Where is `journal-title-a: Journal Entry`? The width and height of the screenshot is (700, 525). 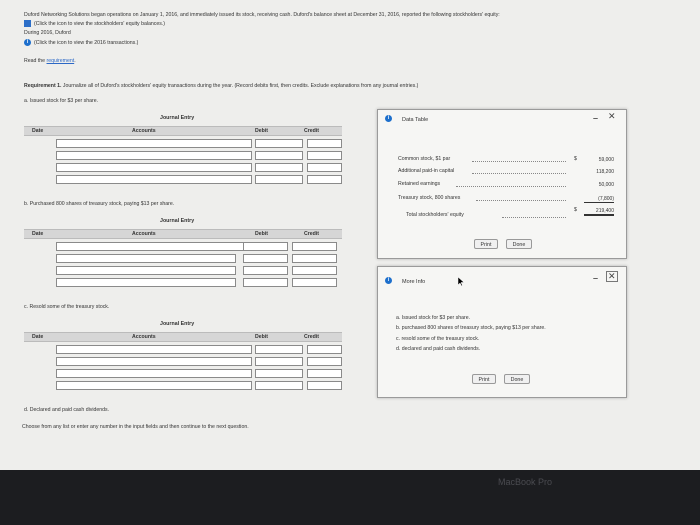 journal-title-a: Journal Entry is located at coordinates (177, 118).